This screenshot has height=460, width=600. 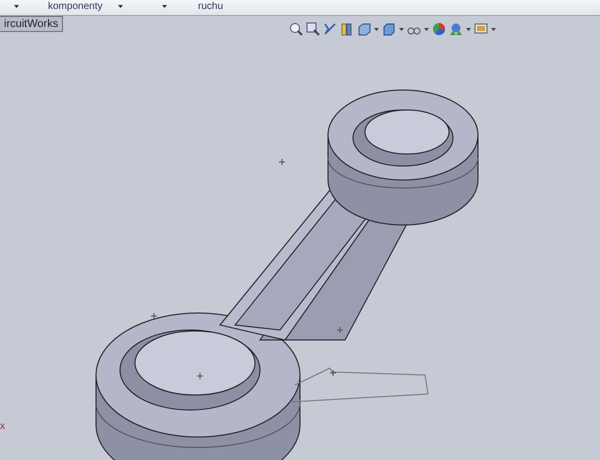 I want to click on monitor-icon, so click(x=481, y=29).